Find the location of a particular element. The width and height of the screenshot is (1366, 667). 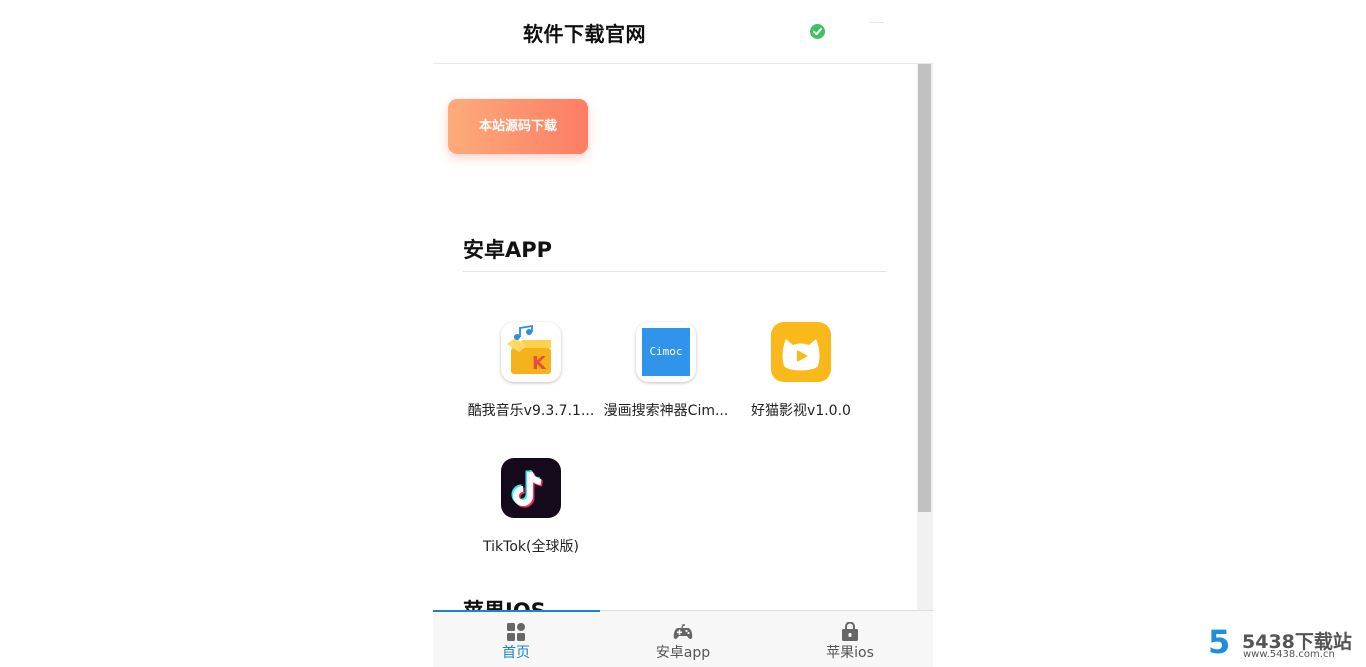

tab-label: 安卓app is located at coordinates (683, 653).